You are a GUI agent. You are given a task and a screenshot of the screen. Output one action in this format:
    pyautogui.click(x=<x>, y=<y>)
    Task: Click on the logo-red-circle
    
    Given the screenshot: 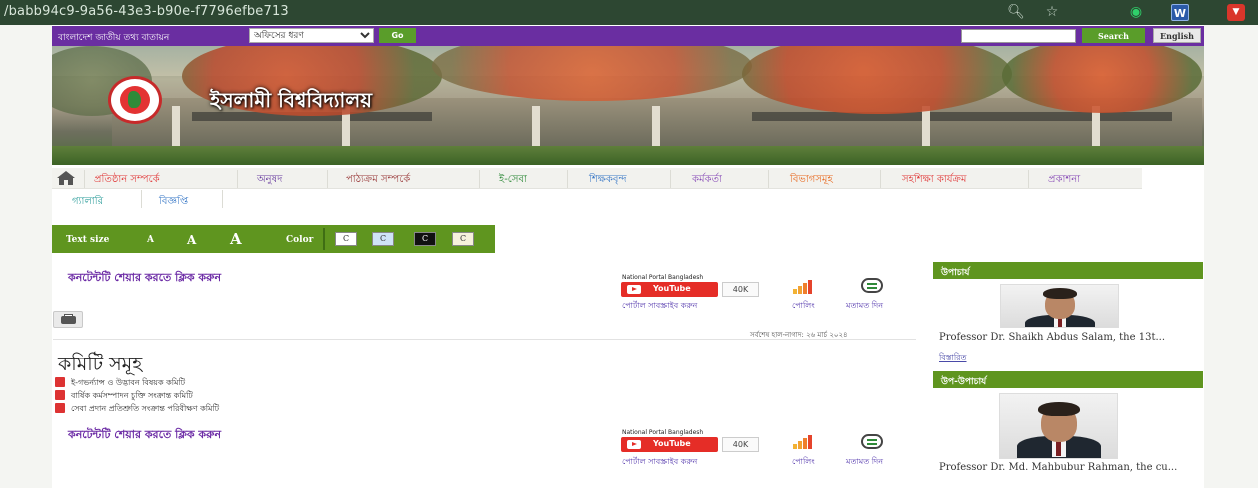 What is the action you would take?
    pyautogui.click(x=135, y=100)
    